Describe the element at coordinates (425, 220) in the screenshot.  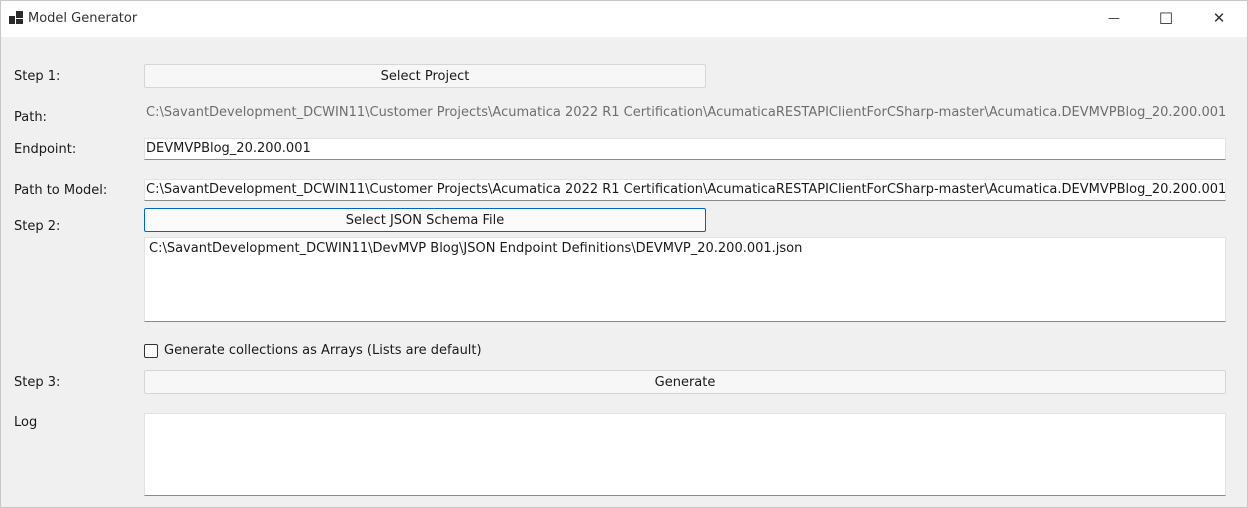
I see `select-json-schema-button: Select JSON Schema File` at that location.